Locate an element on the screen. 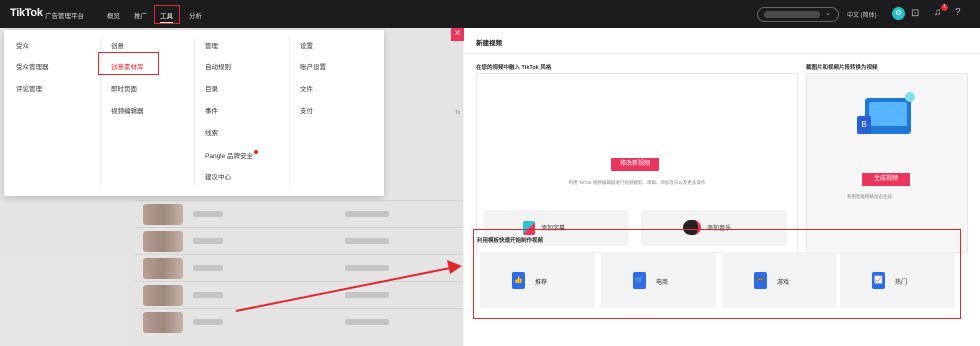  image-to-video-section: 截图片和视频片段转换为视频 B 生成视频 利用智能网络动态生成 is located at coordinates (887, 158).